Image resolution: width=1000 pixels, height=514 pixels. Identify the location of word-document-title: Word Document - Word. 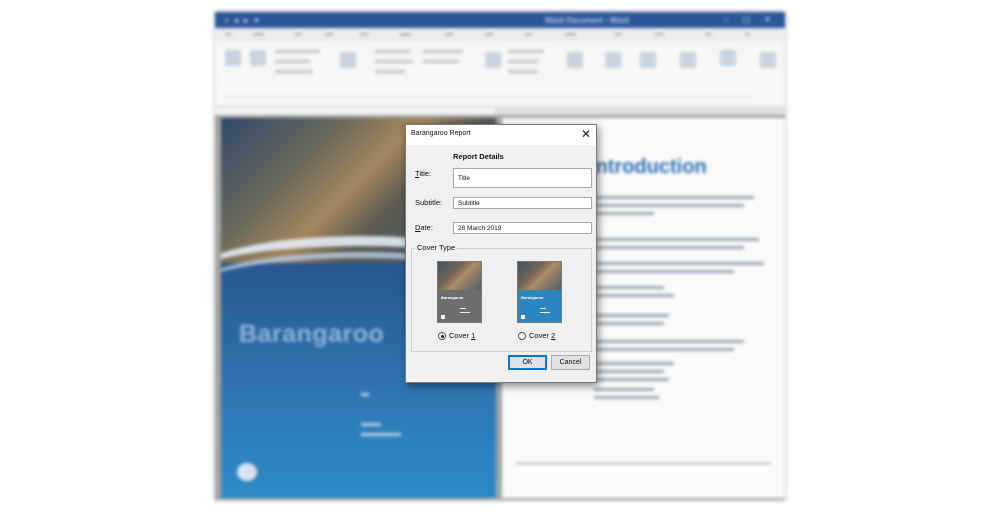
(587, 20).